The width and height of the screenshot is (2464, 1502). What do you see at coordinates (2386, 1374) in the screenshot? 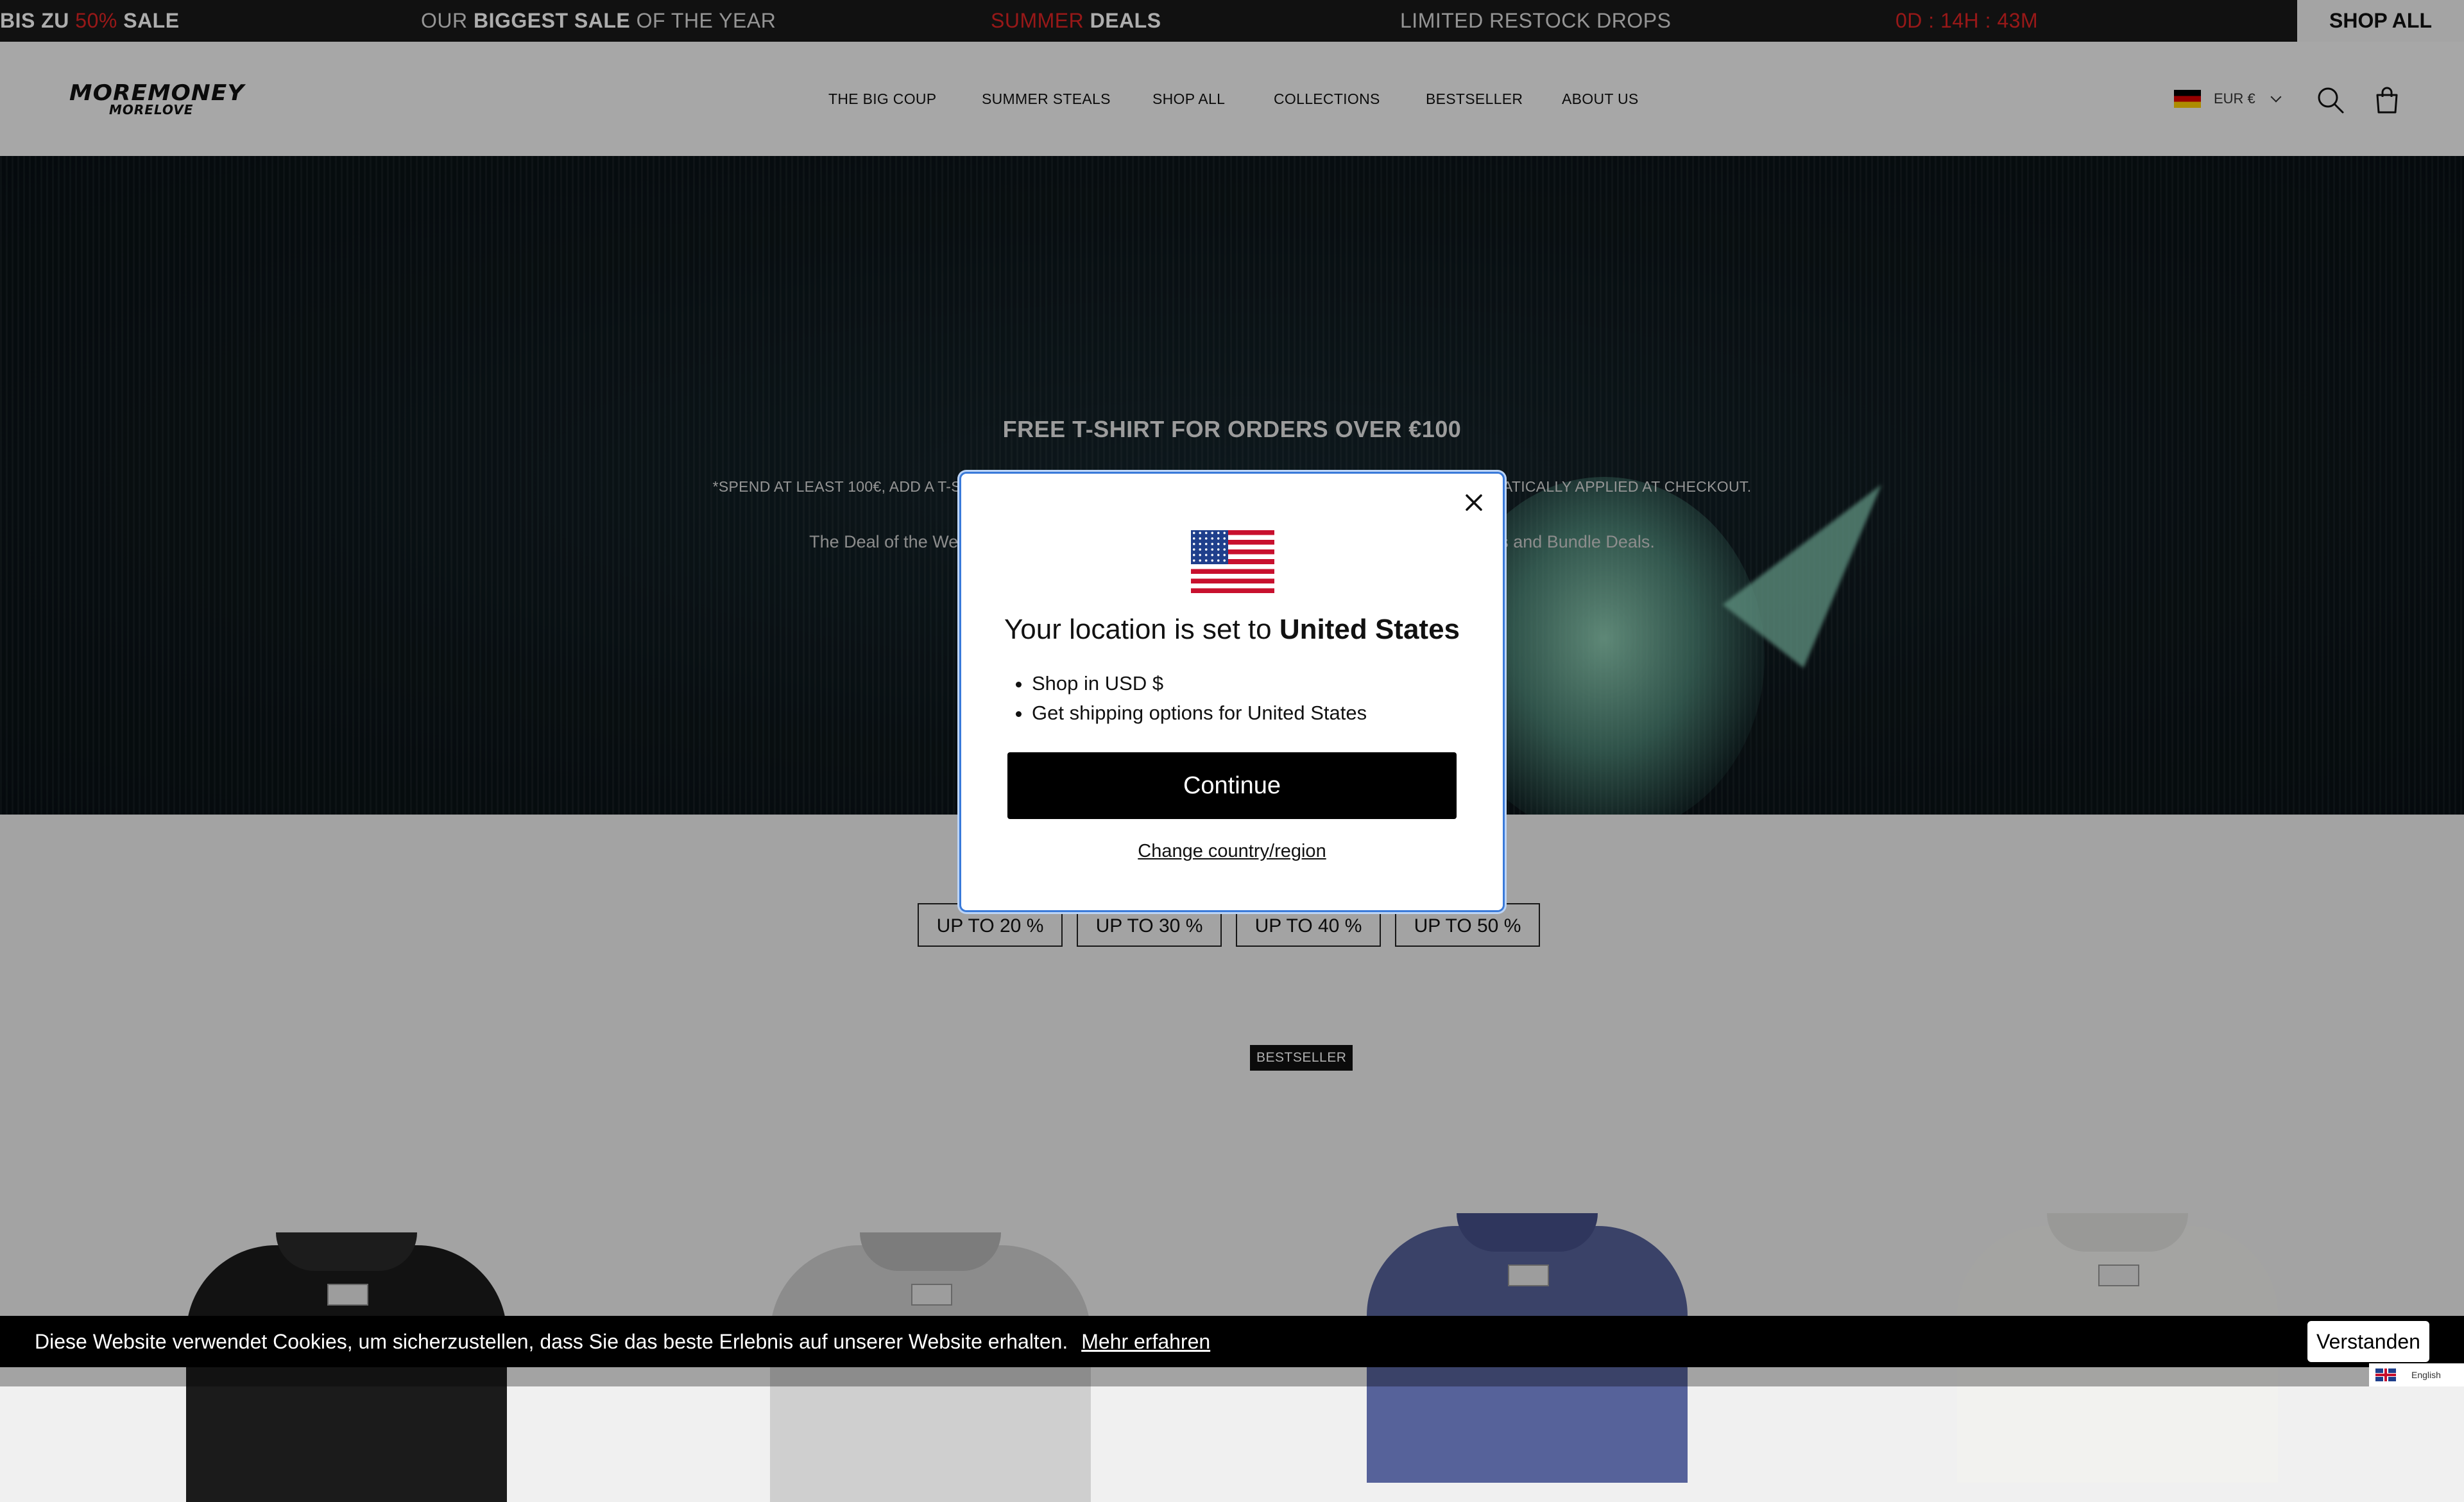
I see `uk-flag-icon` at bounding box center [2386, 1374].